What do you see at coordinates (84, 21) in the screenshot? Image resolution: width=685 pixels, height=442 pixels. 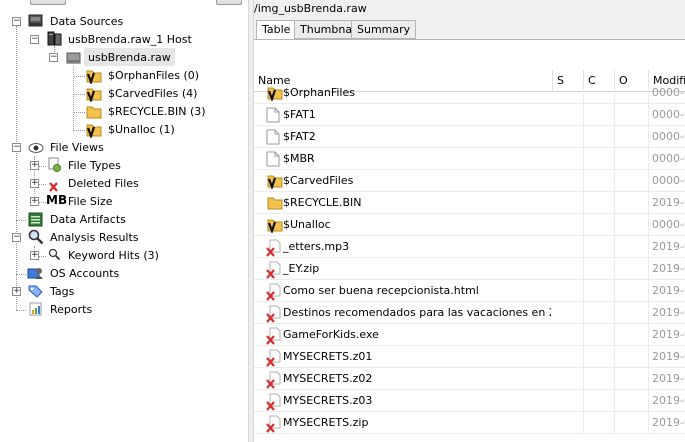 I see `tree-item-data-sources: Data Sources` at bounding box center [84, 21].